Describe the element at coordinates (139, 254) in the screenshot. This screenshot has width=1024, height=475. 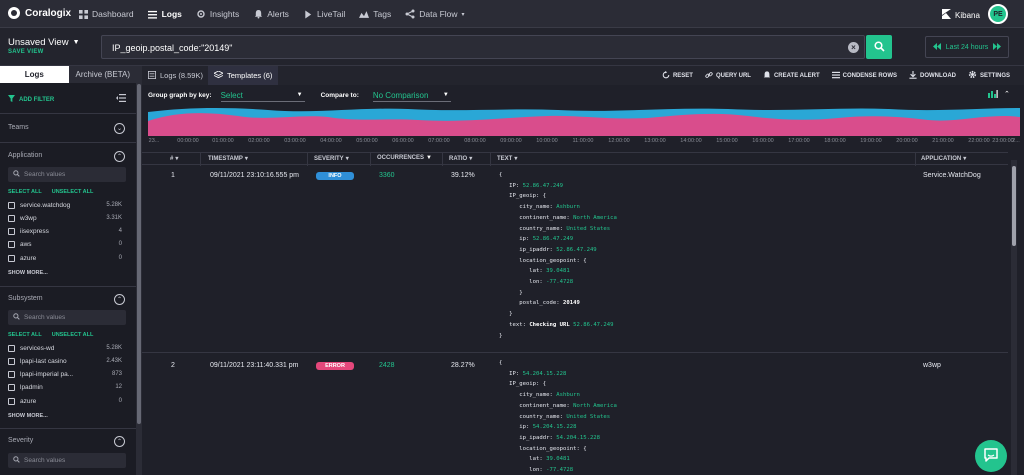
I see `sidebar-scroll-thumb` at that location.